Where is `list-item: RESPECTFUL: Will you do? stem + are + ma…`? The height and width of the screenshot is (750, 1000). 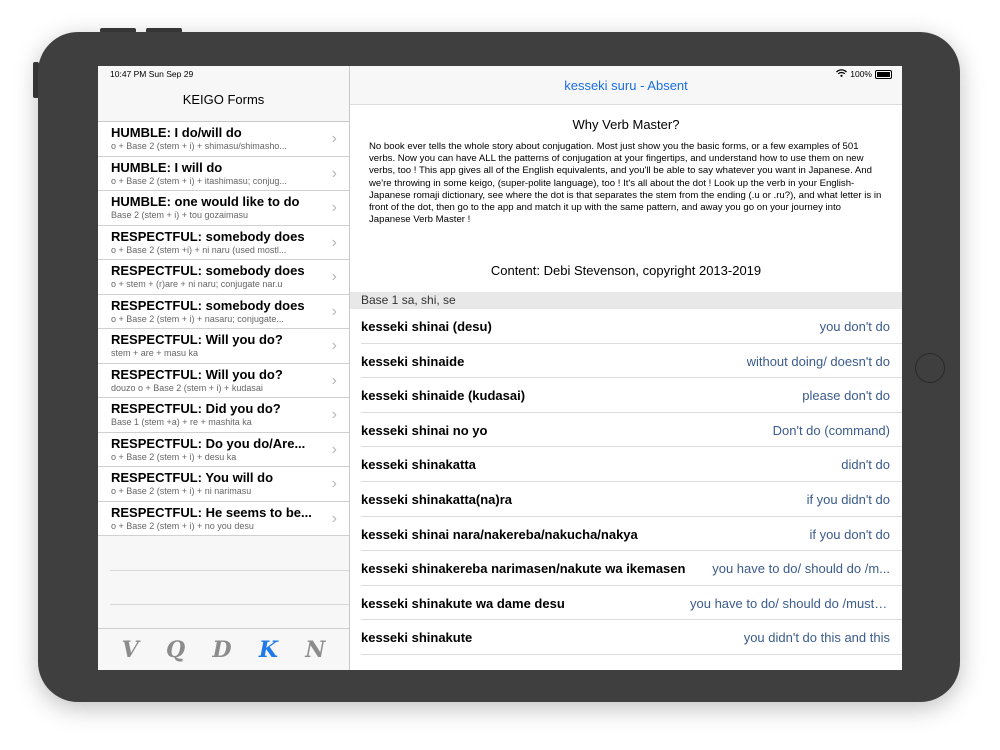
list-item: RESPECTFUL: Will you do? stem + are + ma… is located at coordinates (223, 346).